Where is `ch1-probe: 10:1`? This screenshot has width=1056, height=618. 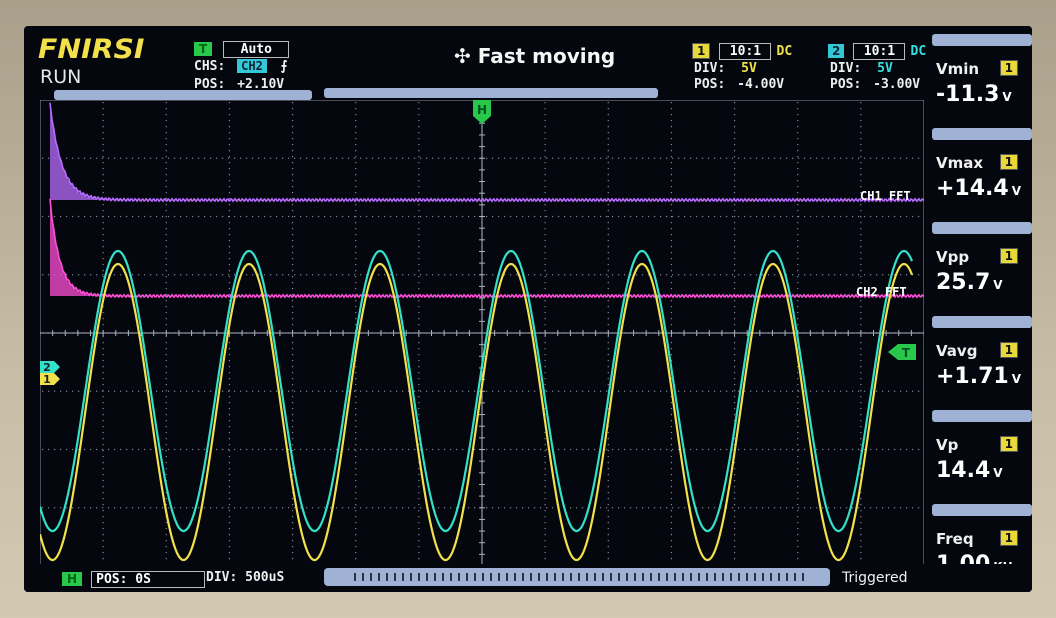
ch1-probe: 10:1 is located at coordinates (745, 51).